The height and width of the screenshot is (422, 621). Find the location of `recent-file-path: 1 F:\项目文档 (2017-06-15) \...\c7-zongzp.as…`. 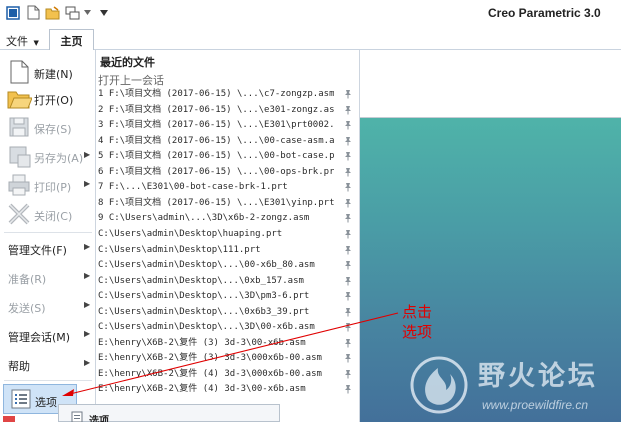

recent-file-path: 1 F:\项目文档 (2017-06-15) \...\c7-zongzp.as… is located at coordinates (216, 94).